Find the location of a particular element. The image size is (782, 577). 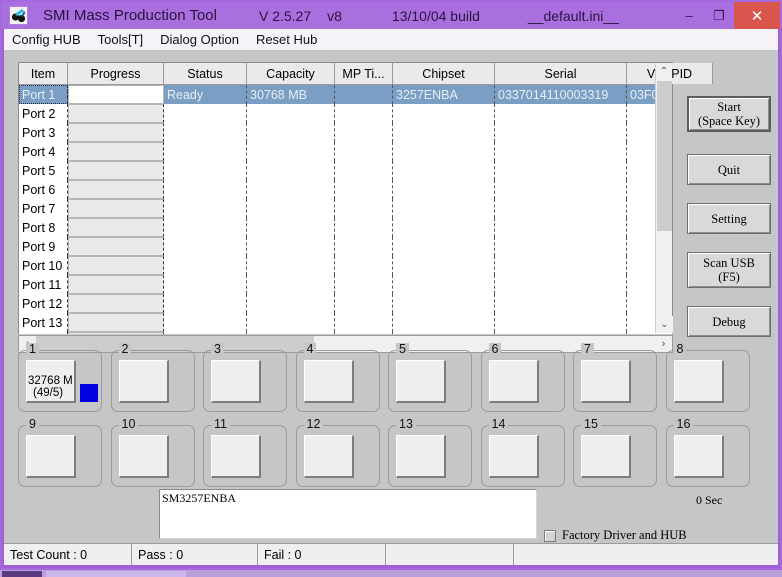

table-row: Port 3 is located at coordinates (345, 132).